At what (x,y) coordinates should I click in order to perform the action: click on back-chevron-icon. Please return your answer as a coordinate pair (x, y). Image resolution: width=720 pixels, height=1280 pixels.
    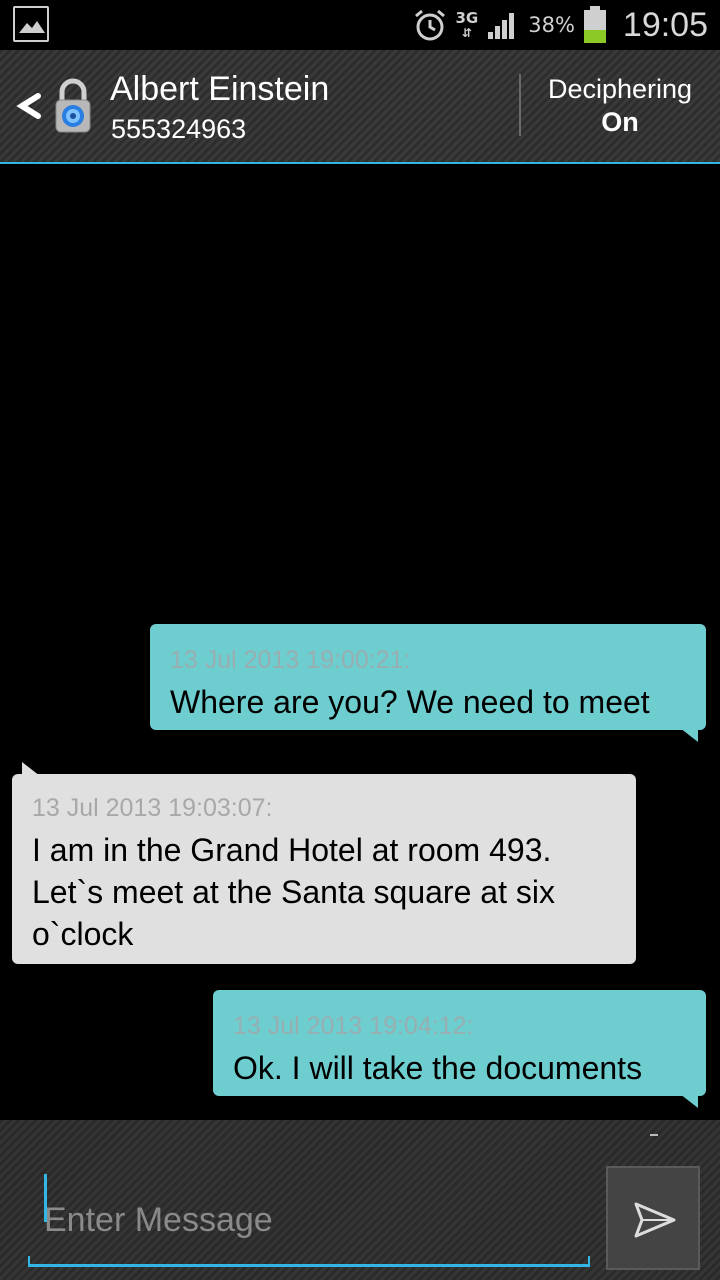
    Looking at the image, I should click on (28, 106).